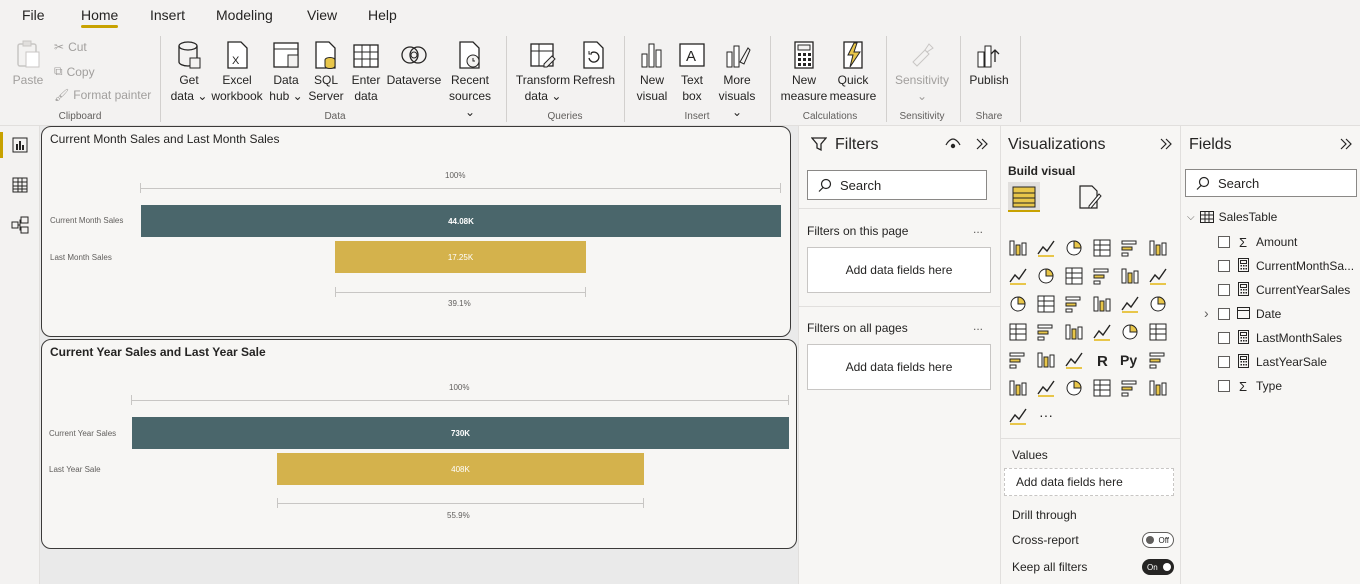 The image size is (1360, 584). Describe the element at coordinates (1102, 360) in the screenshot. I see `r-visual-icon: R` at that location.